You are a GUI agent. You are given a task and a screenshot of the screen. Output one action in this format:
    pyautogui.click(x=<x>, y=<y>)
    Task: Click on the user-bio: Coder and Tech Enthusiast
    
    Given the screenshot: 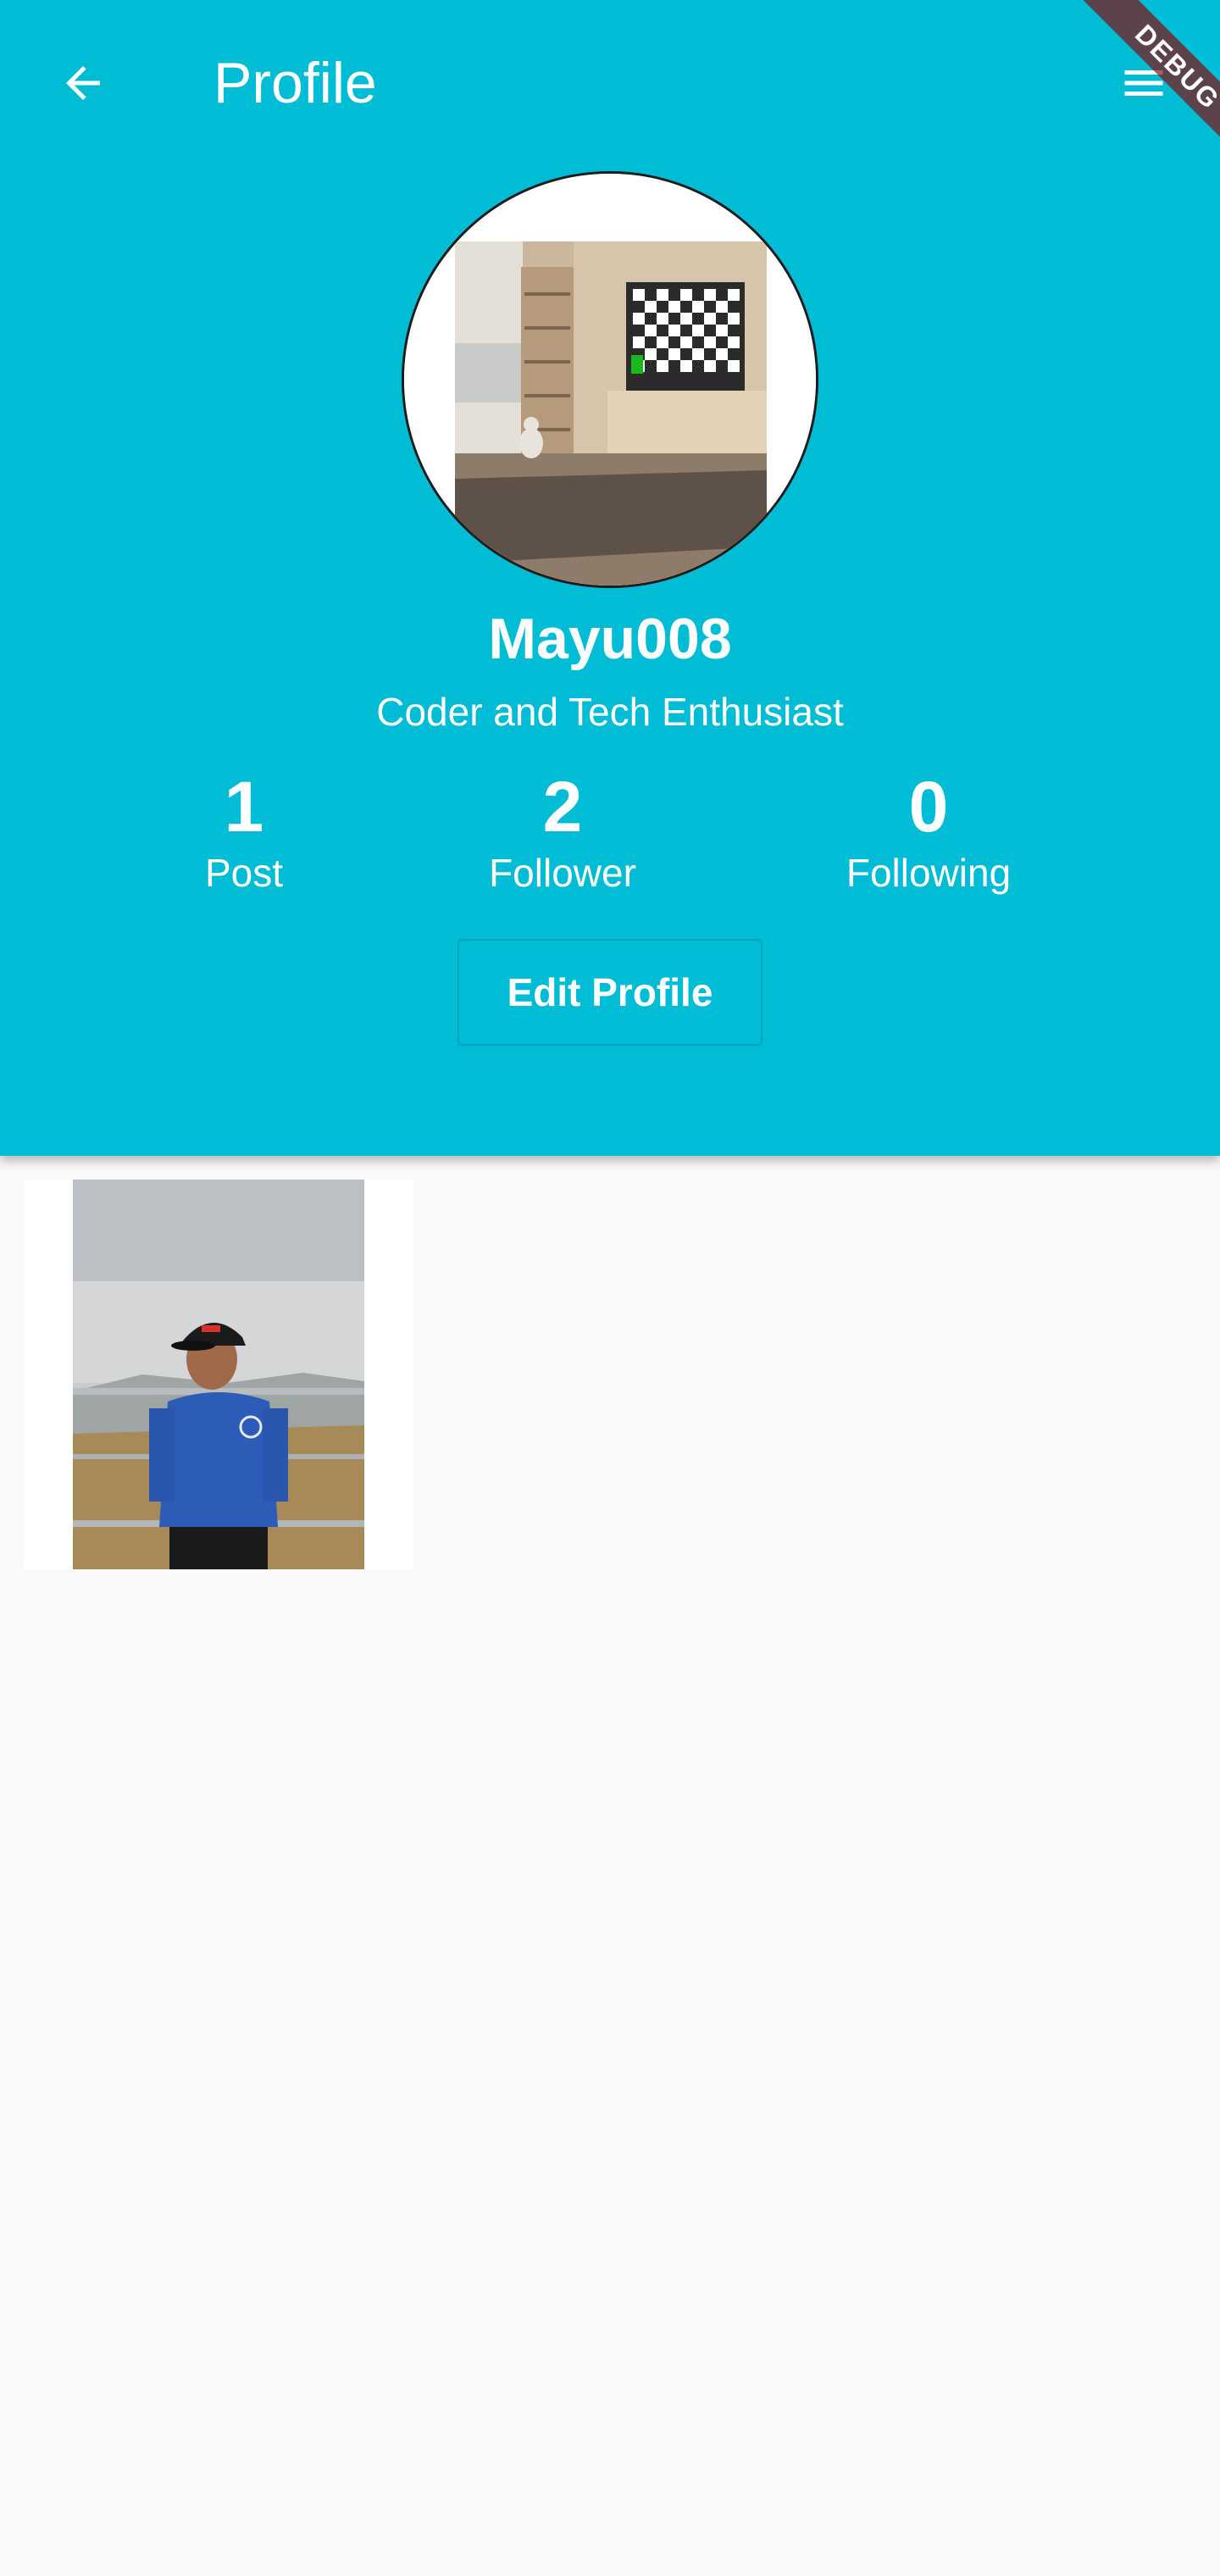 What is the action you would take?
    pyautogui.click(x=610, y=712)
    